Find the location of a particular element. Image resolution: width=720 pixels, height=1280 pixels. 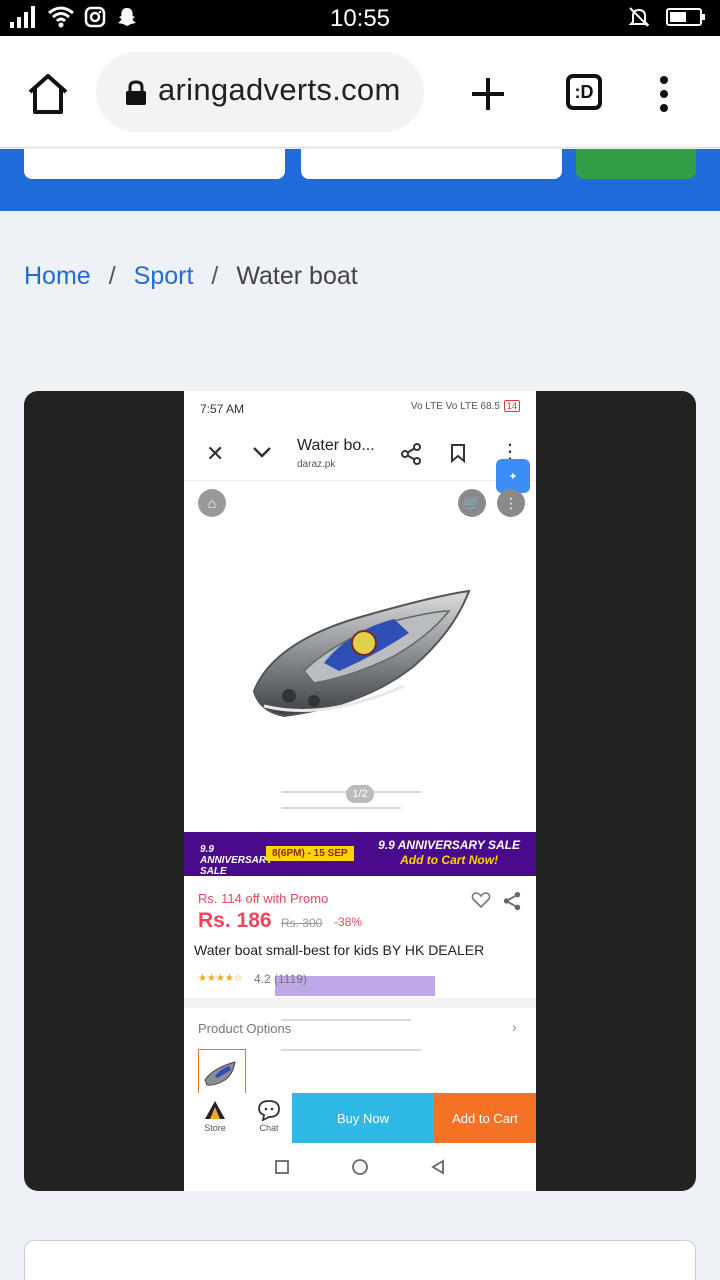

toy-boat-image is located at coordinates (361, 653).